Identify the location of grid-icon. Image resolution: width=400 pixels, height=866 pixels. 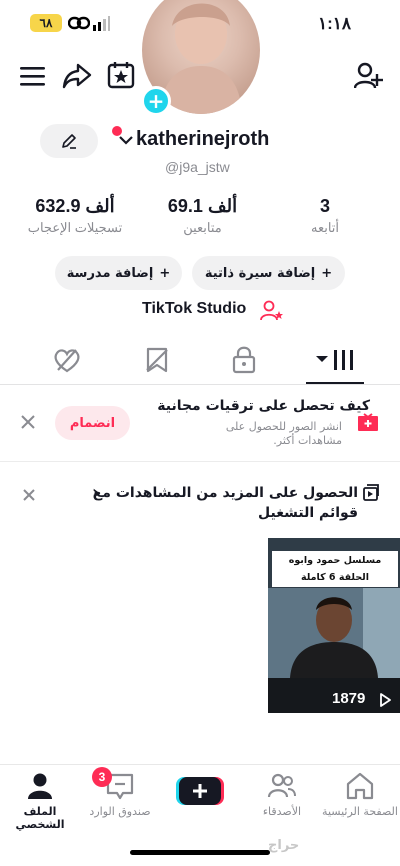
(334, 360).